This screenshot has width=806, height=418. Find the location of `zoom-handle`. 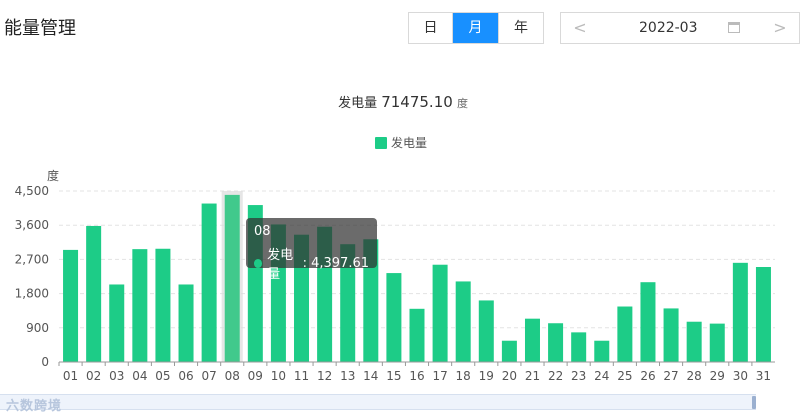

zoom-handle is located at coordinates (754, 402).